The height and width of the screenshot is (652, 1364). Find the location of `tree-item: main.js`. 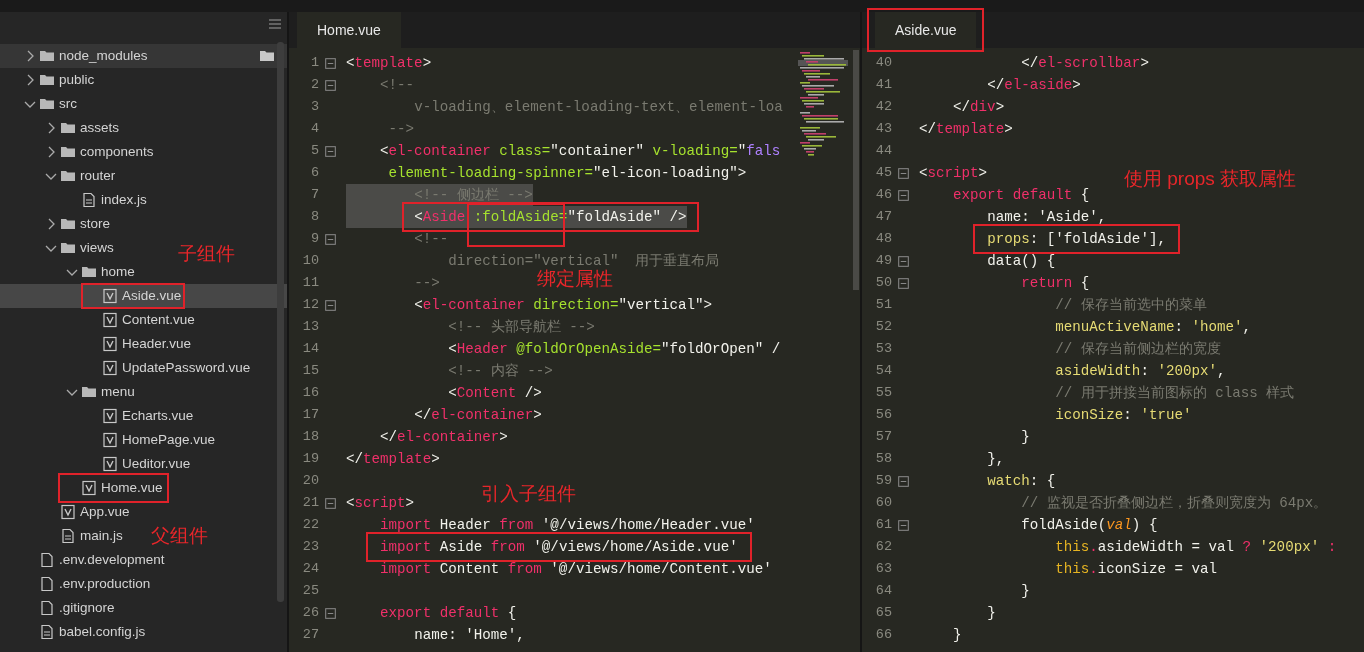

tree-item: main.js is located at coordinates (83, 536).